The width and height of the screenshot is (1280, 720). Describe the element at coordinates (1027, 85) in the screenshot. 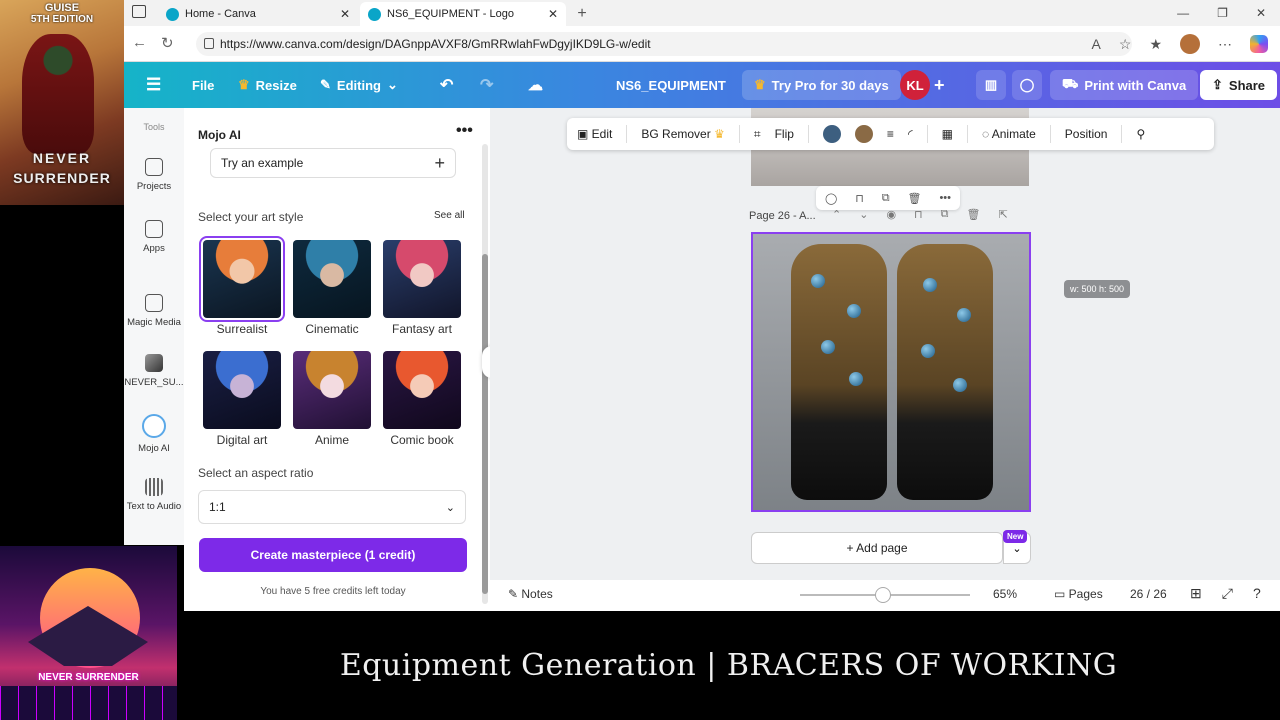

I see `comments-icon: ◯` at that location.